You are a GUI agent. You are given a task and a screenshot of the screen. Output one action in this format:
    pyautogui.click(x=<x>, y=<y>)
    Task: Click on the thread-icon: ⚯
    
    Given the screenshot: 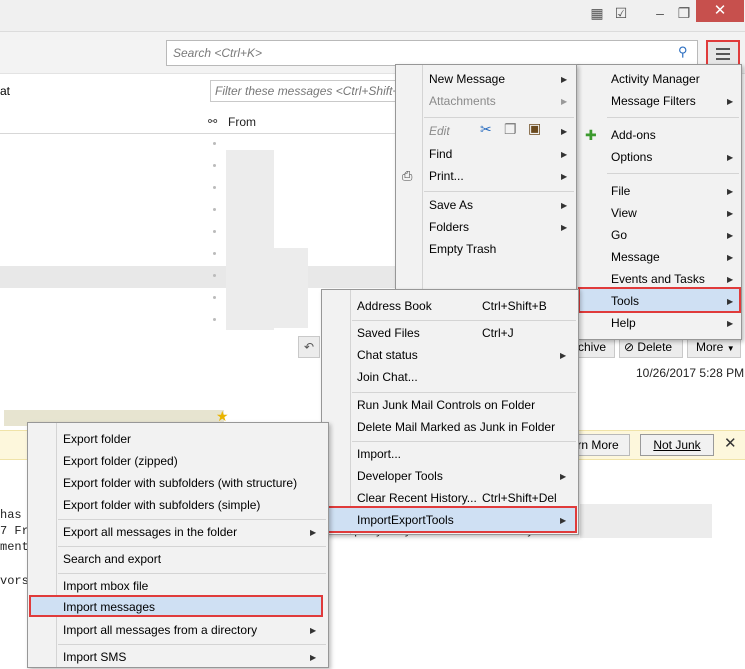 What is the action you would take?
    pyautogui.click(x=212, y=121)
    